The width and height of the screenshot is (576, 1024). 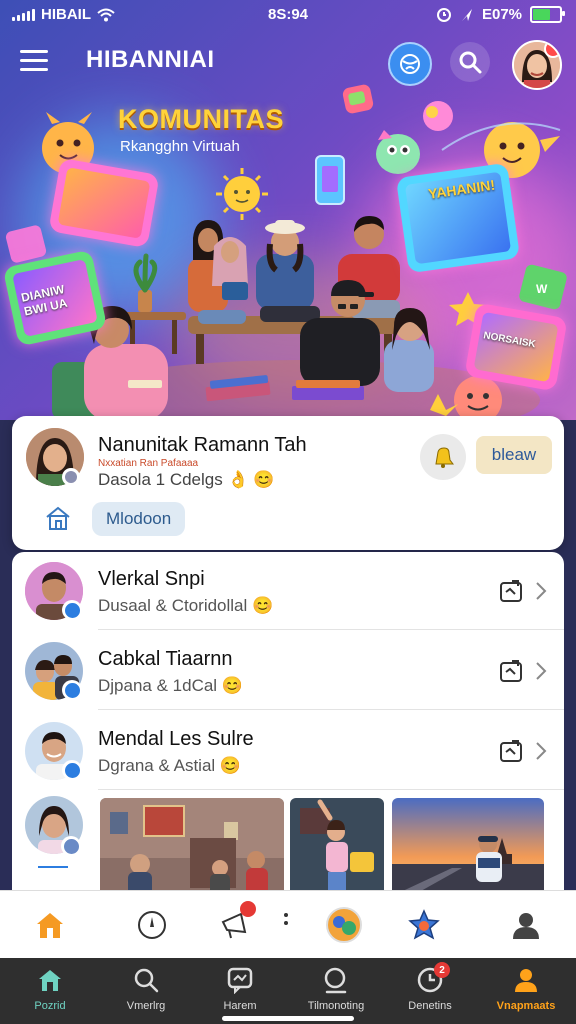 I want to click on bell-icon, so click(x=444, y=457).